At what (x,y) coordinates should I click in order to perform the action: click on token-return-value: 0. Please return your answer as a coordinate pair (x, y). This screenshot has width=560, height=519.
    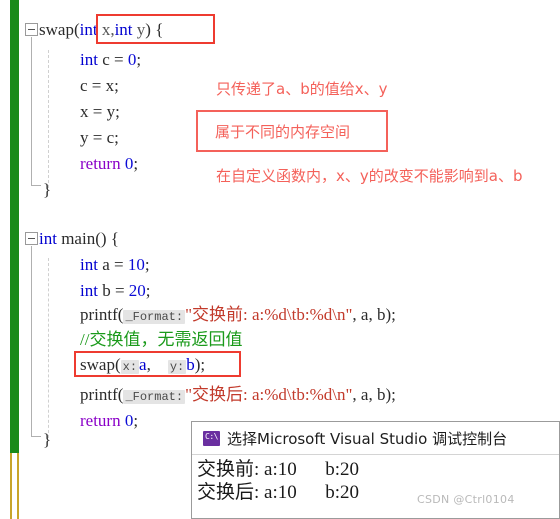
    Looking at the image, I should click on (127, 163).